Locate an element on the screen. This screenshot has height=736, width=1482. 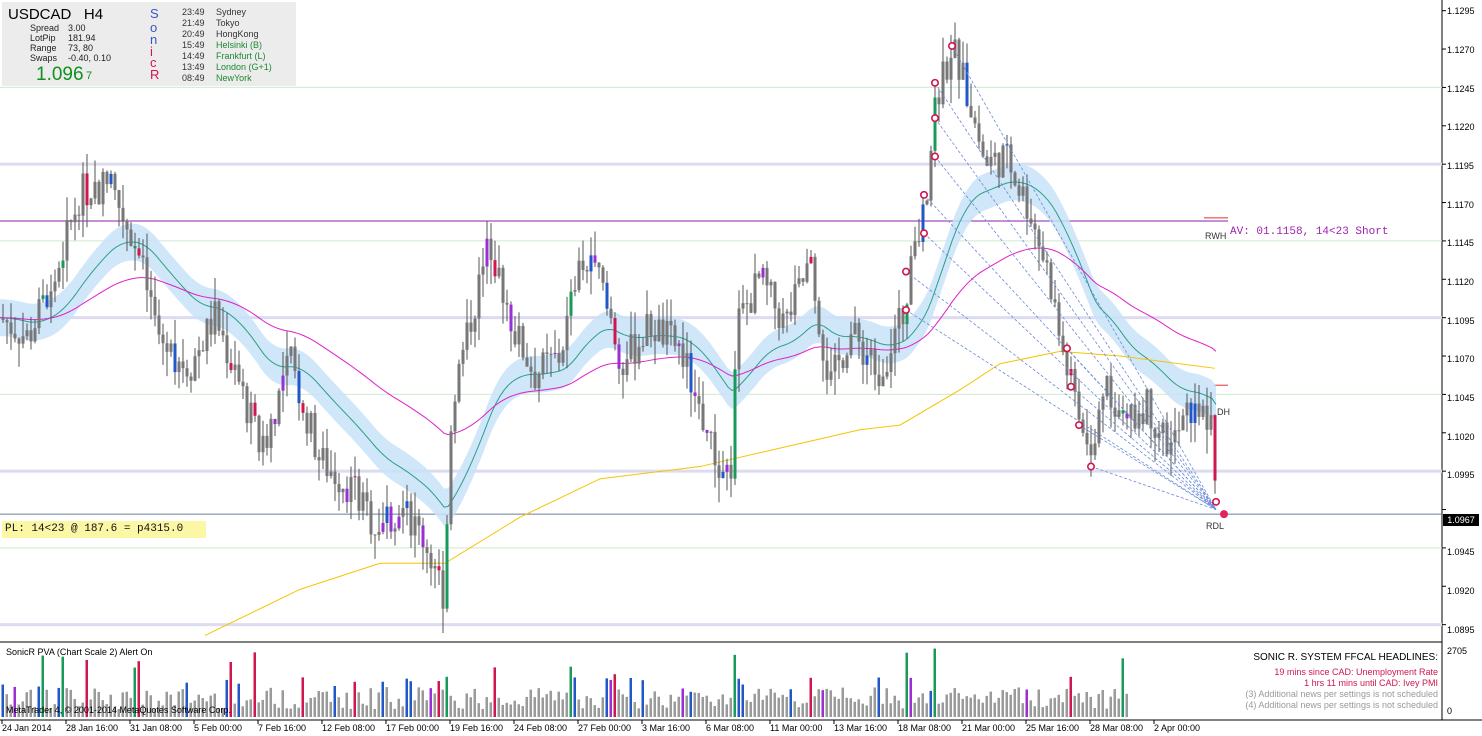
x-axis-label: 18 Mar 08:00 is located at coordinates (925, 728).